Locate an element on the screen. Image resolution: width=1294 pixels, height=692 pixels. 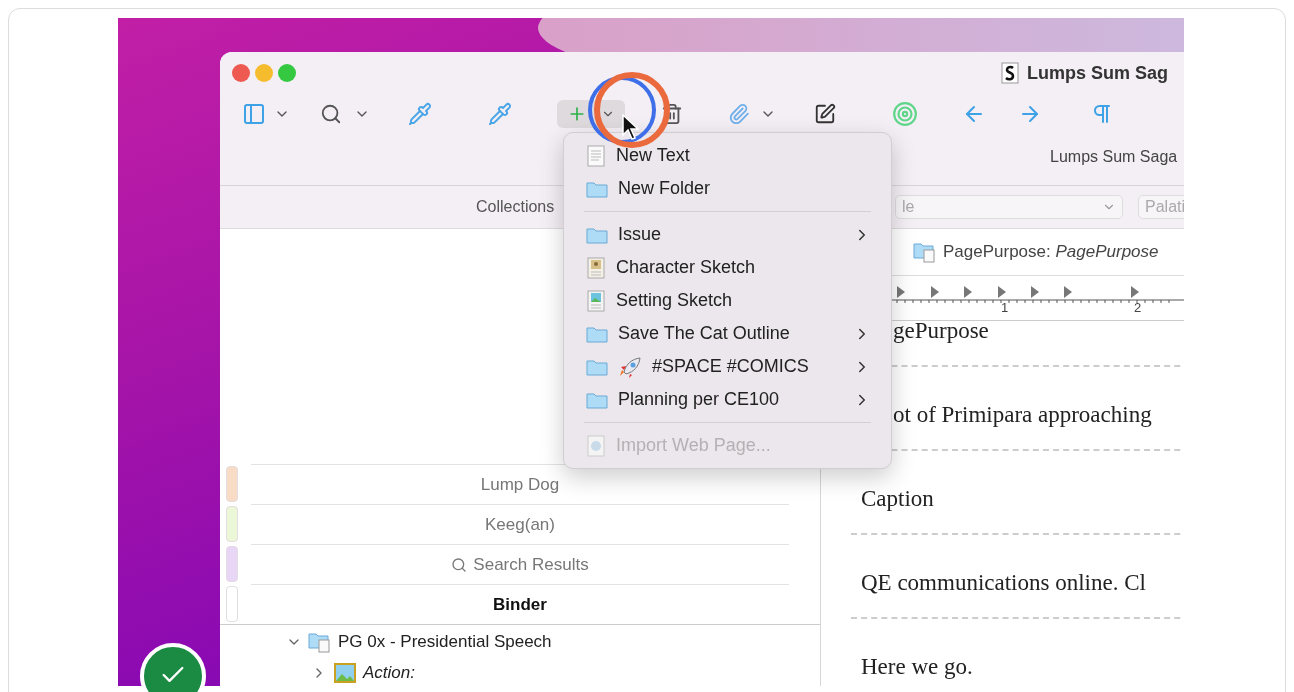
menu-item: Character Sketch is located at coordinates (727, 267).